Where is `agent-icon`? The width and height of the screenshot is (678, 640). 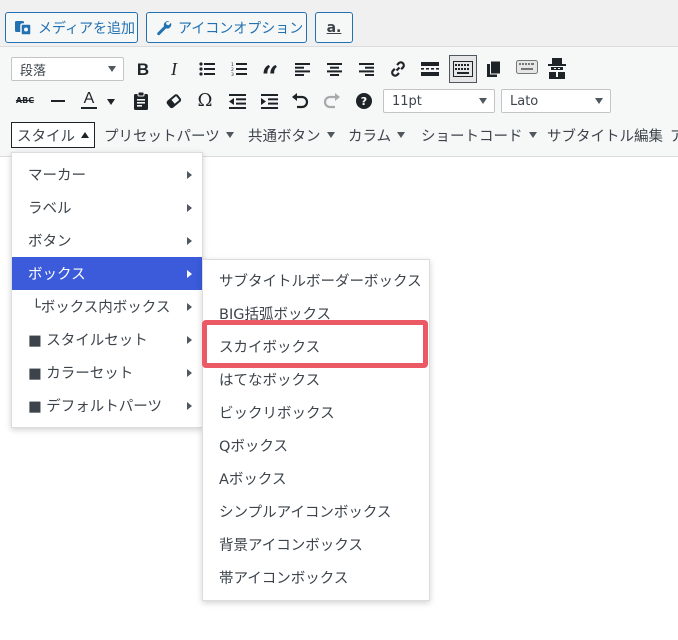
agent-icon is located at coordinates (557, 68).